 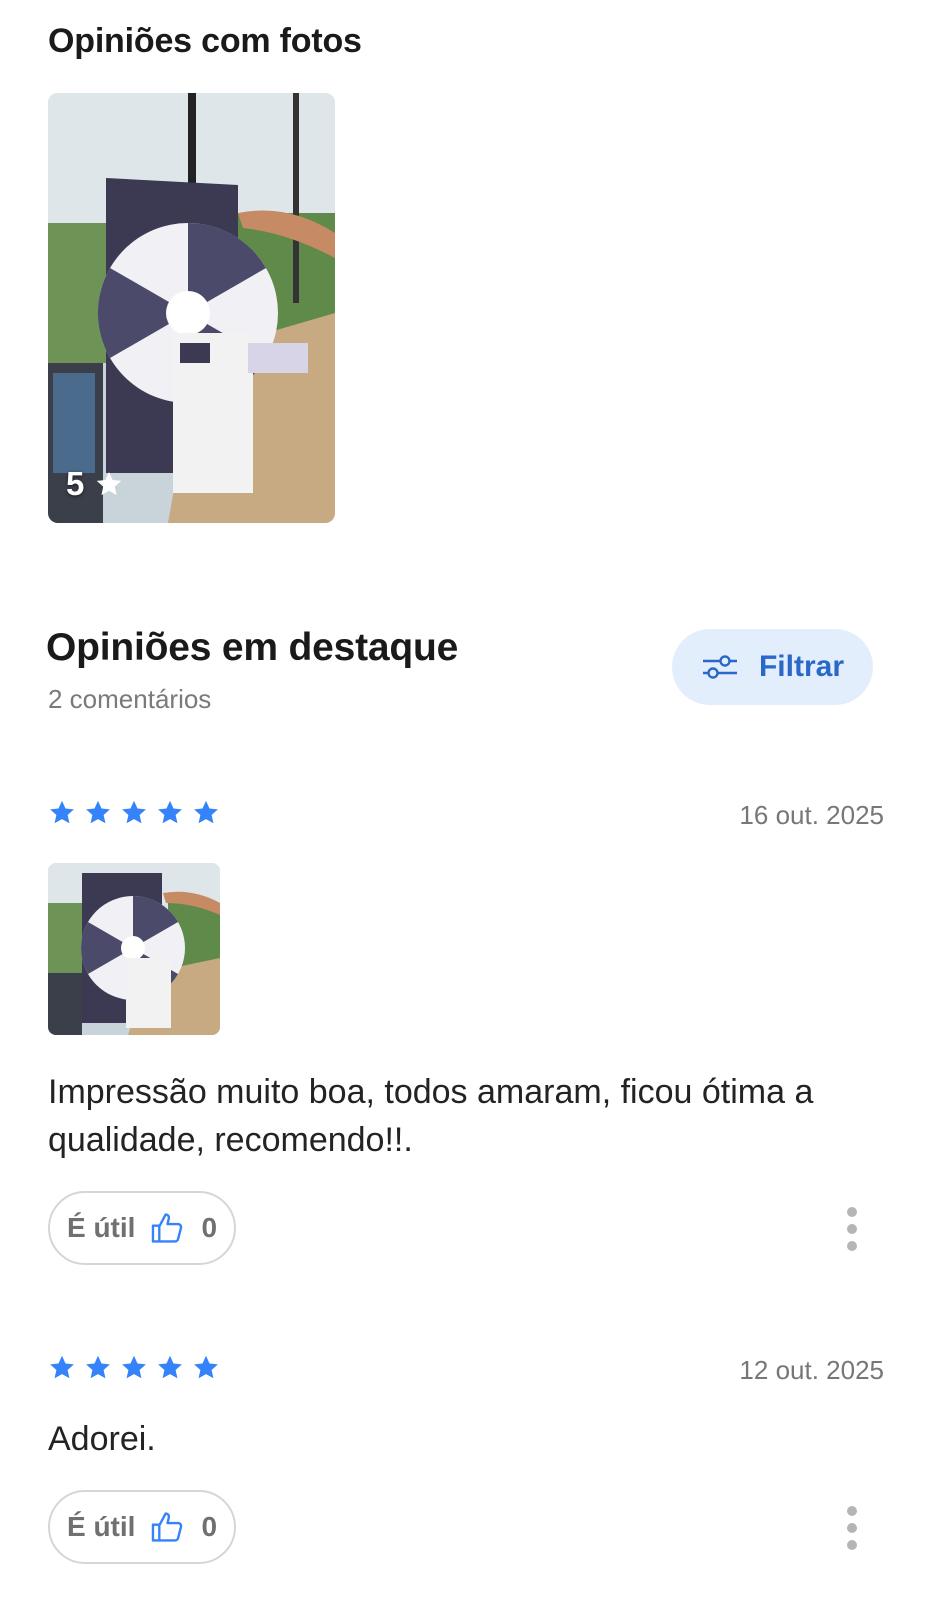 I want to click on review-2-text: Adorei., so click(x=102, y=1439).